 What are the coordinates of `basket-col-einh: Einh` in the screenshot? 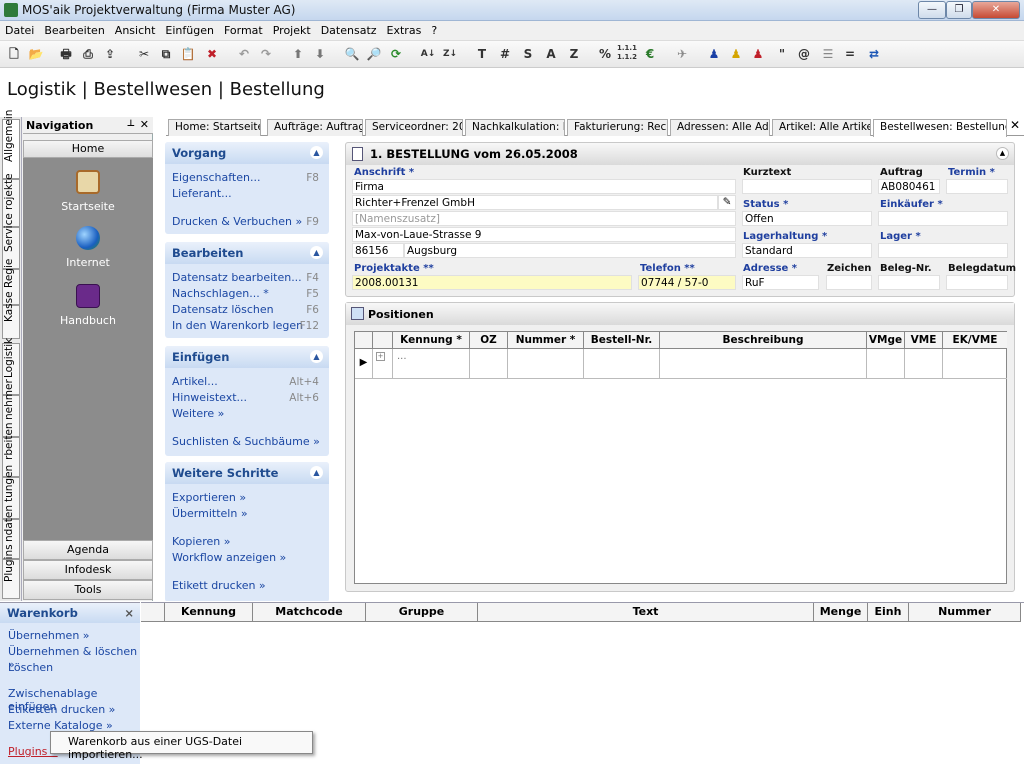 It's located at (888, 612).